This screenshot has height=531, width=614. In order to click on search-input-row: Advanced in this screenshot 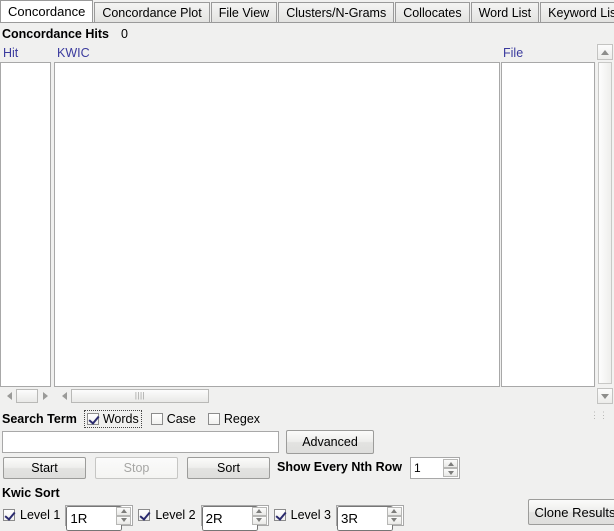, I will do `click(307, 443)`.